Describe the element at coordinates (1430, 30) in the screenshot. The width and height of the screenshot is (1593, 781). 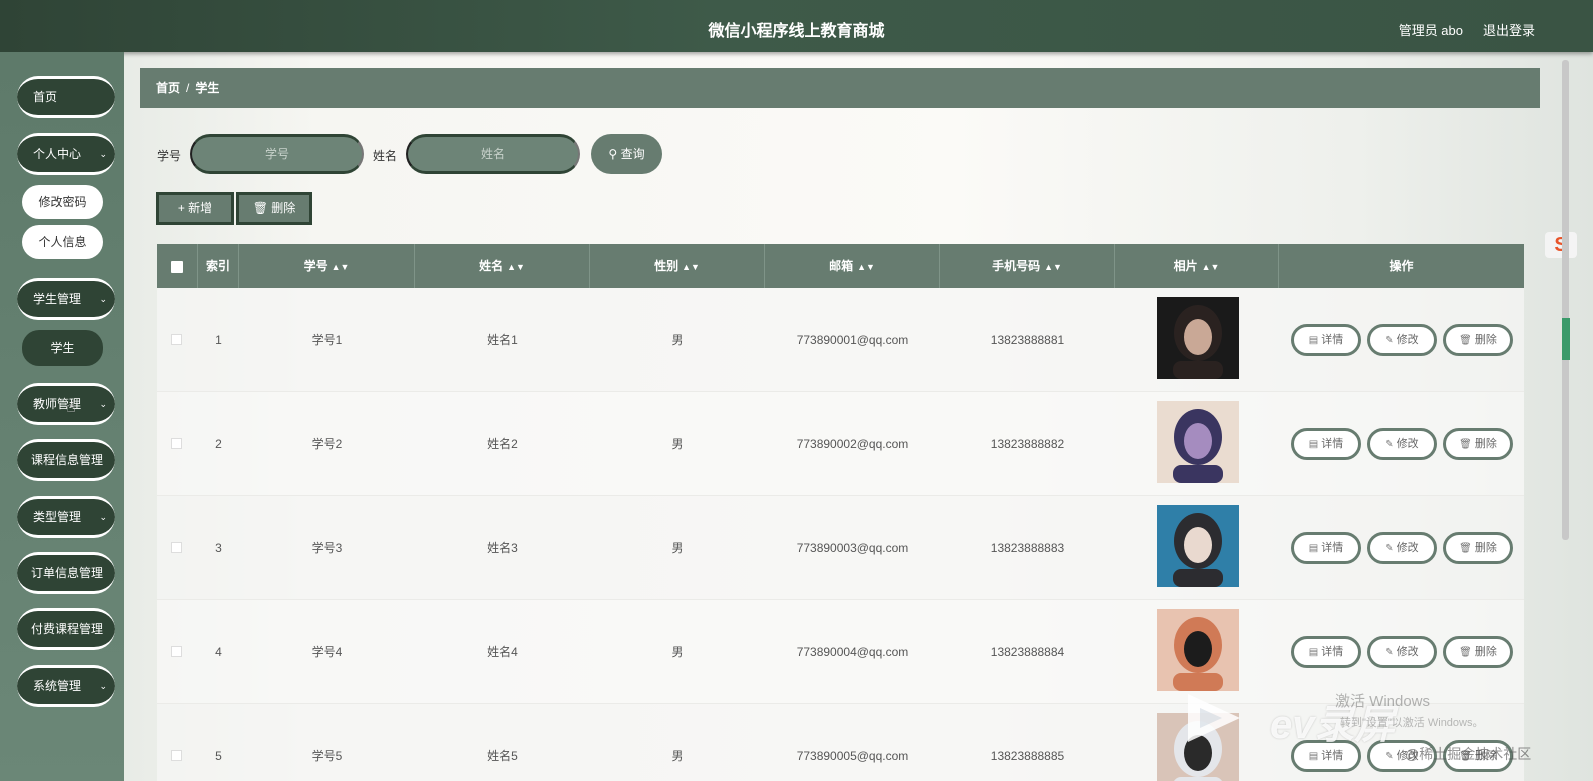
I see `admin-user-label: 管理员 abo` at that location.